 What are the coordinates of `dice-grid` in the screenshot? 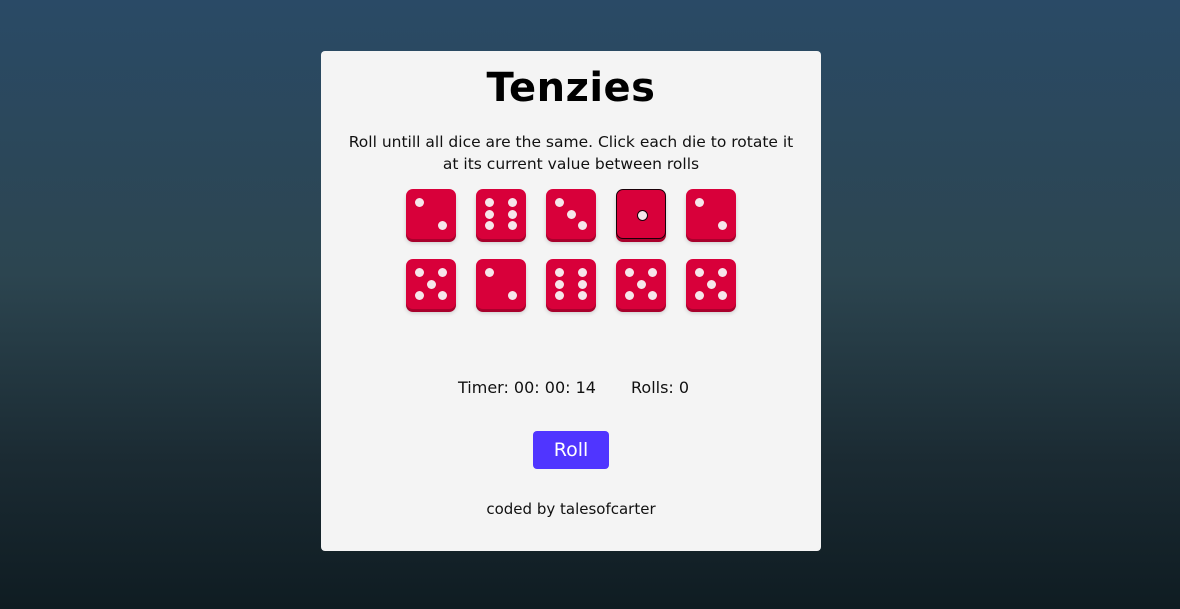 It's located at (571, 249).